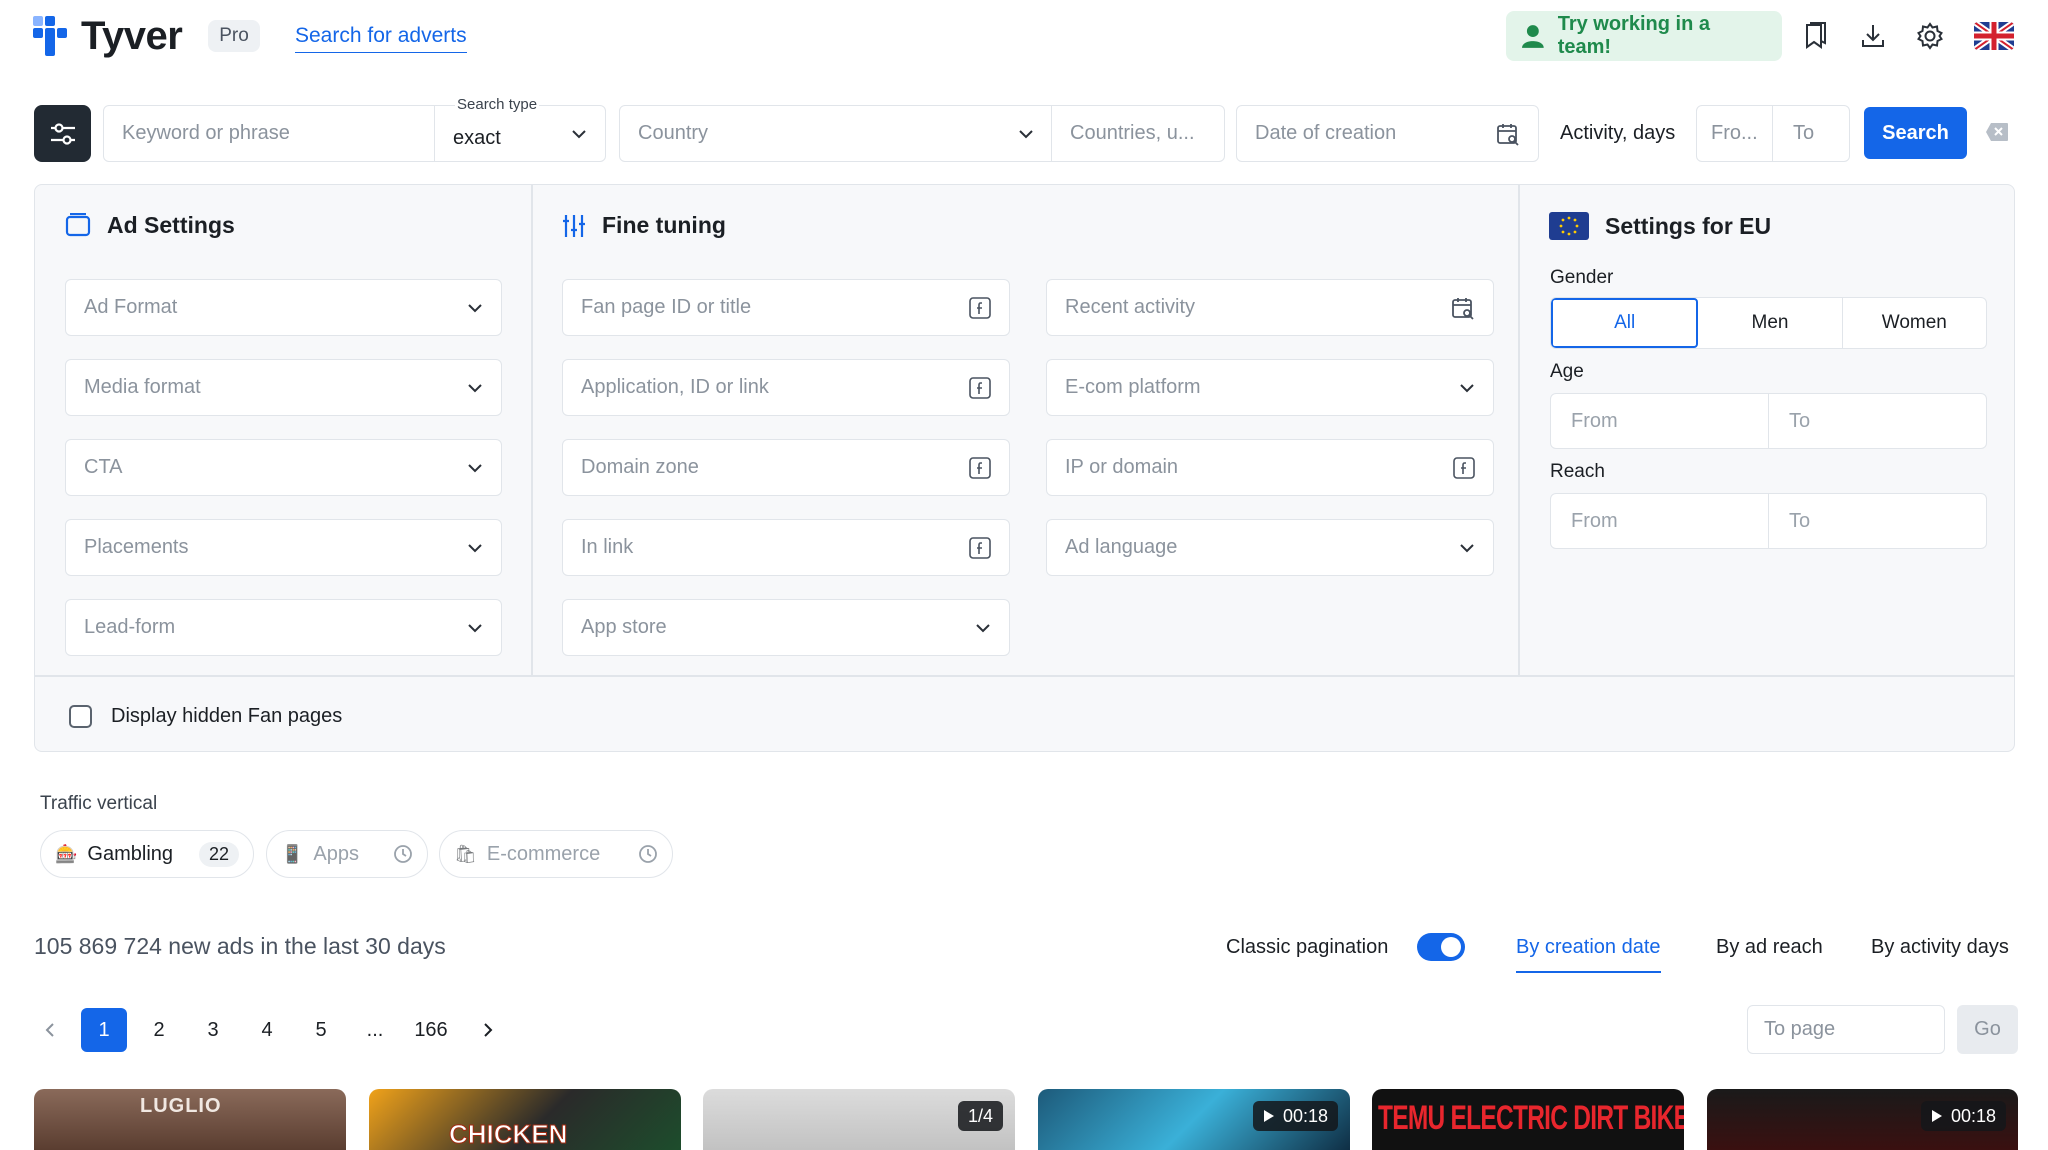  I want to click on date-of-creation-input: Date of creation, so click(1387, 133).